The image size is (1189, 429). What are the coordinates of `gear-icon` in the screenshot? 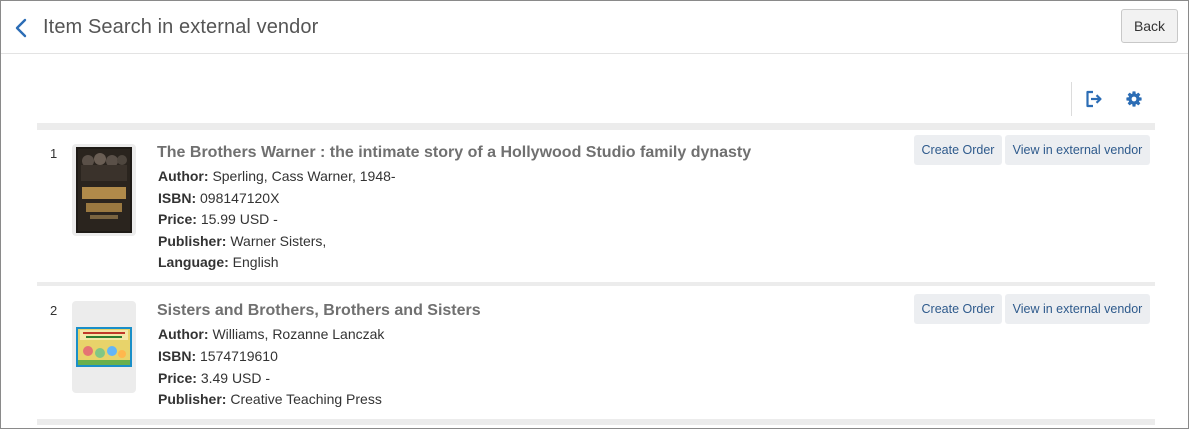 It's located at (1134, 99).